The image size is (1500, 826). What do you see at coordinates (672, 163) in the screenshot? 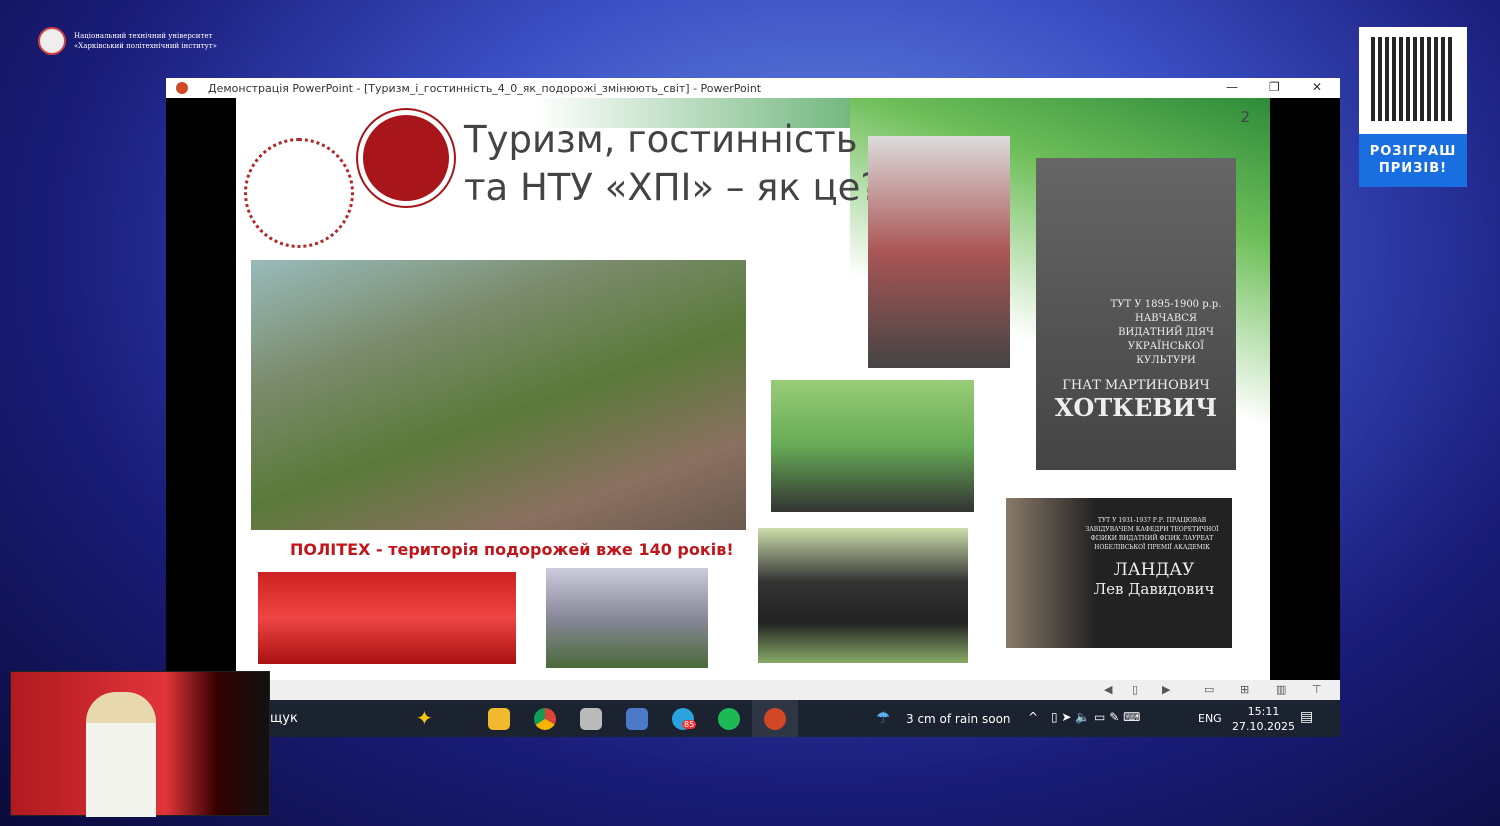
I see `slide-title: Туризм, гостинність та НТУ «ХПІ» – як це?` at bounding box center [672, 163].